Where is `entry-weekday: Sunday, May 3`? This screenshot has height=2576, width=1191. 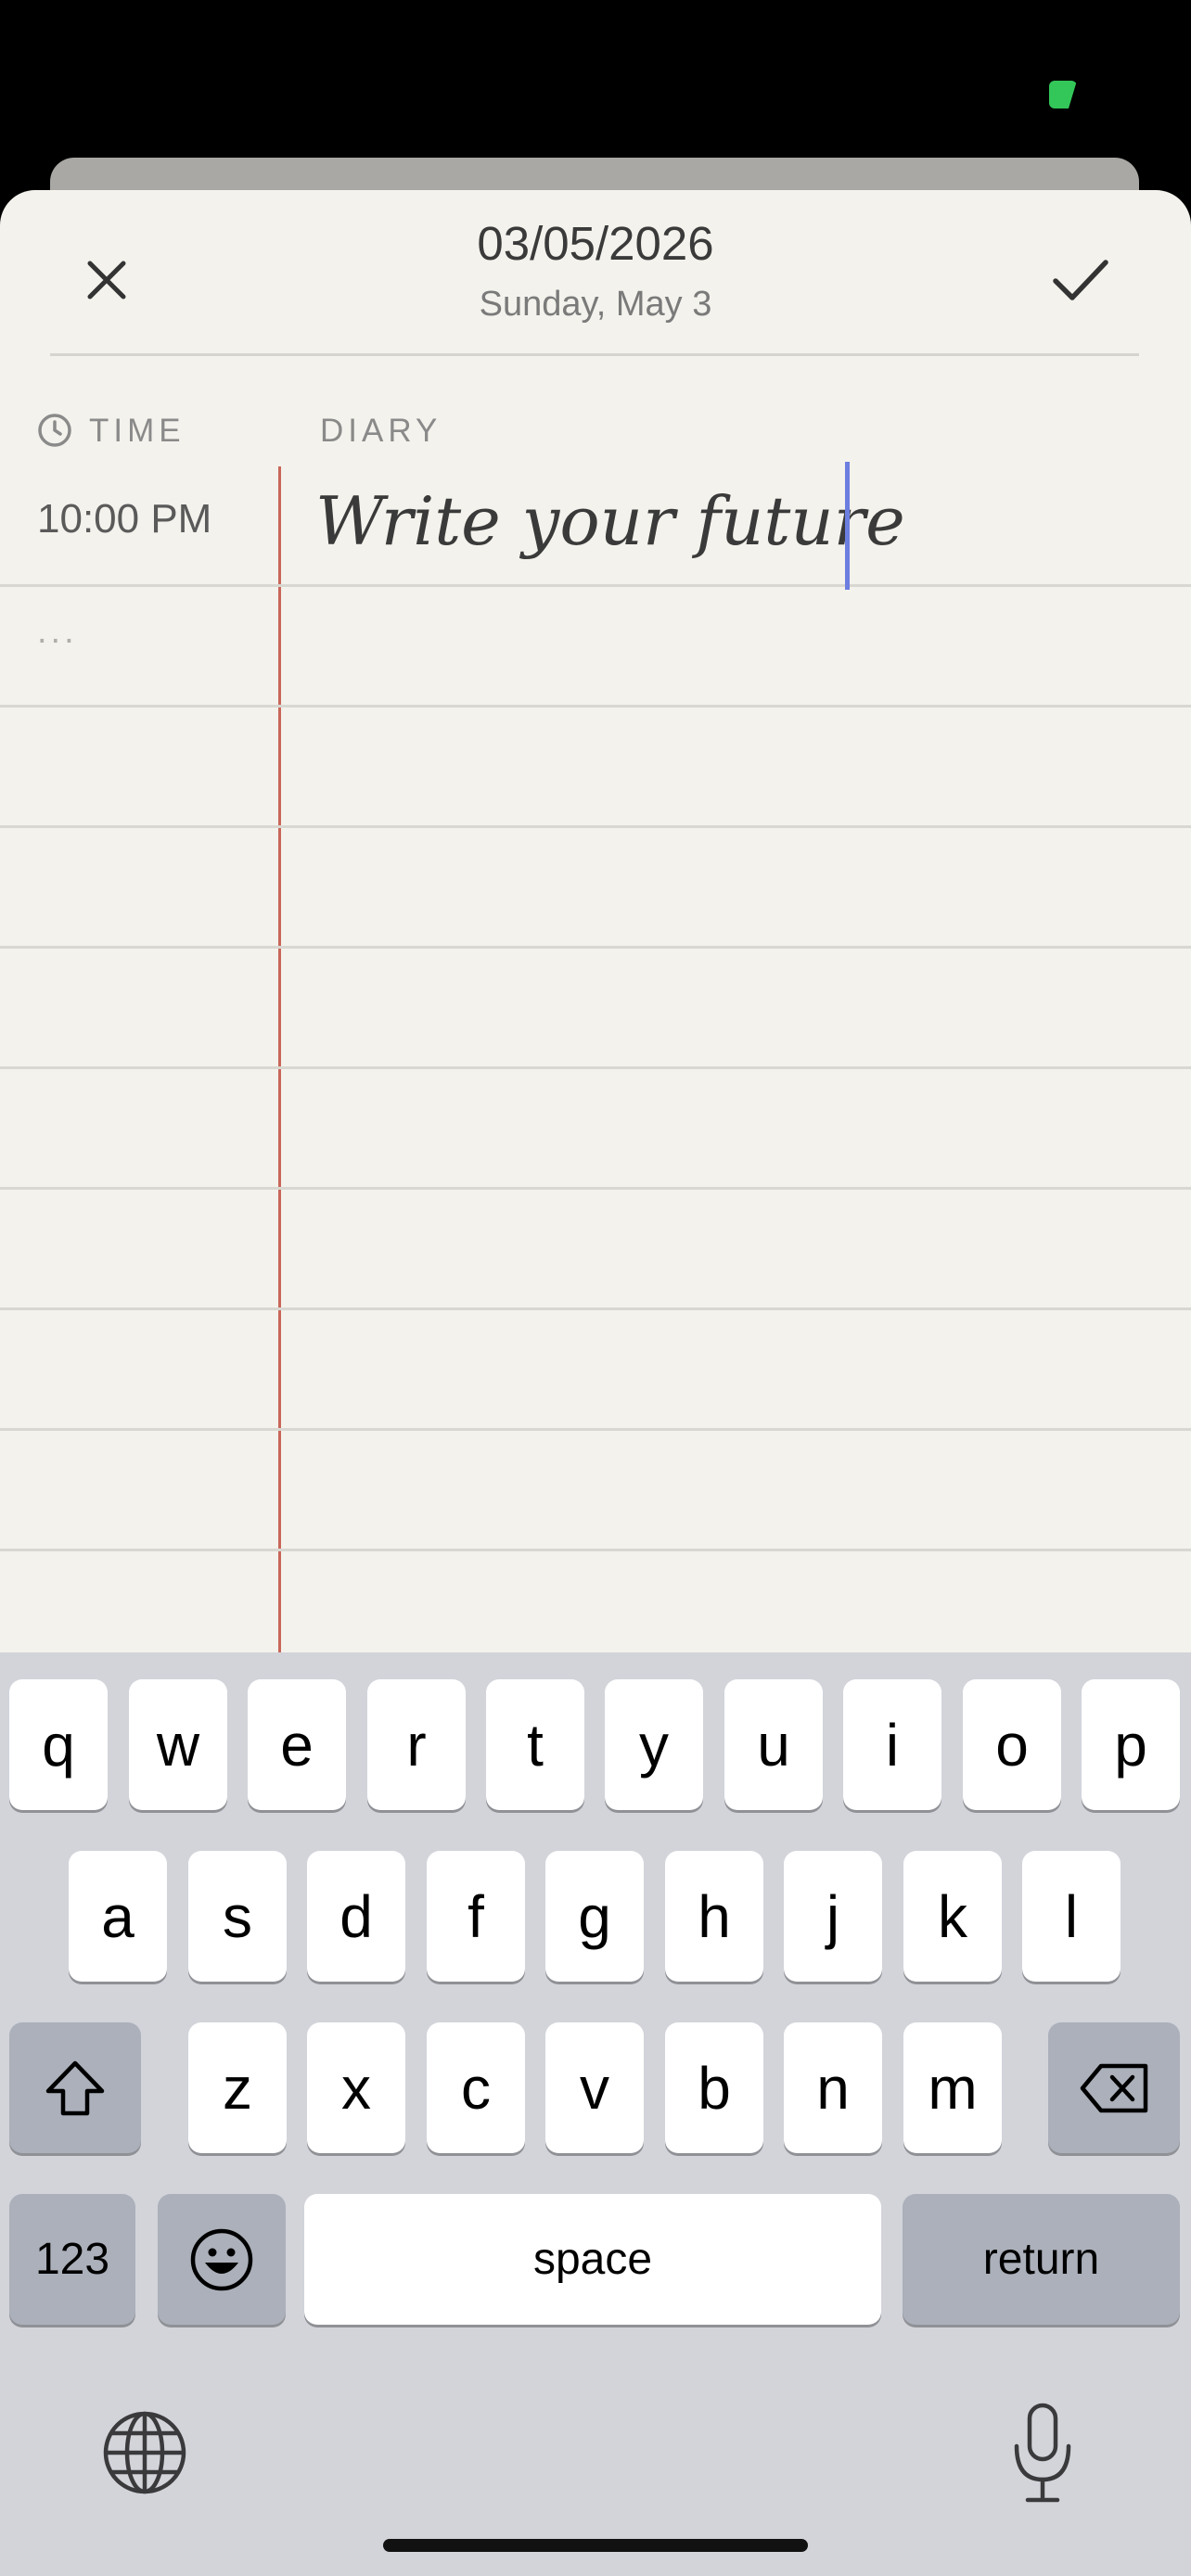 entry-weekday: Sunday, May 3 is located at coordinates (595, 304).